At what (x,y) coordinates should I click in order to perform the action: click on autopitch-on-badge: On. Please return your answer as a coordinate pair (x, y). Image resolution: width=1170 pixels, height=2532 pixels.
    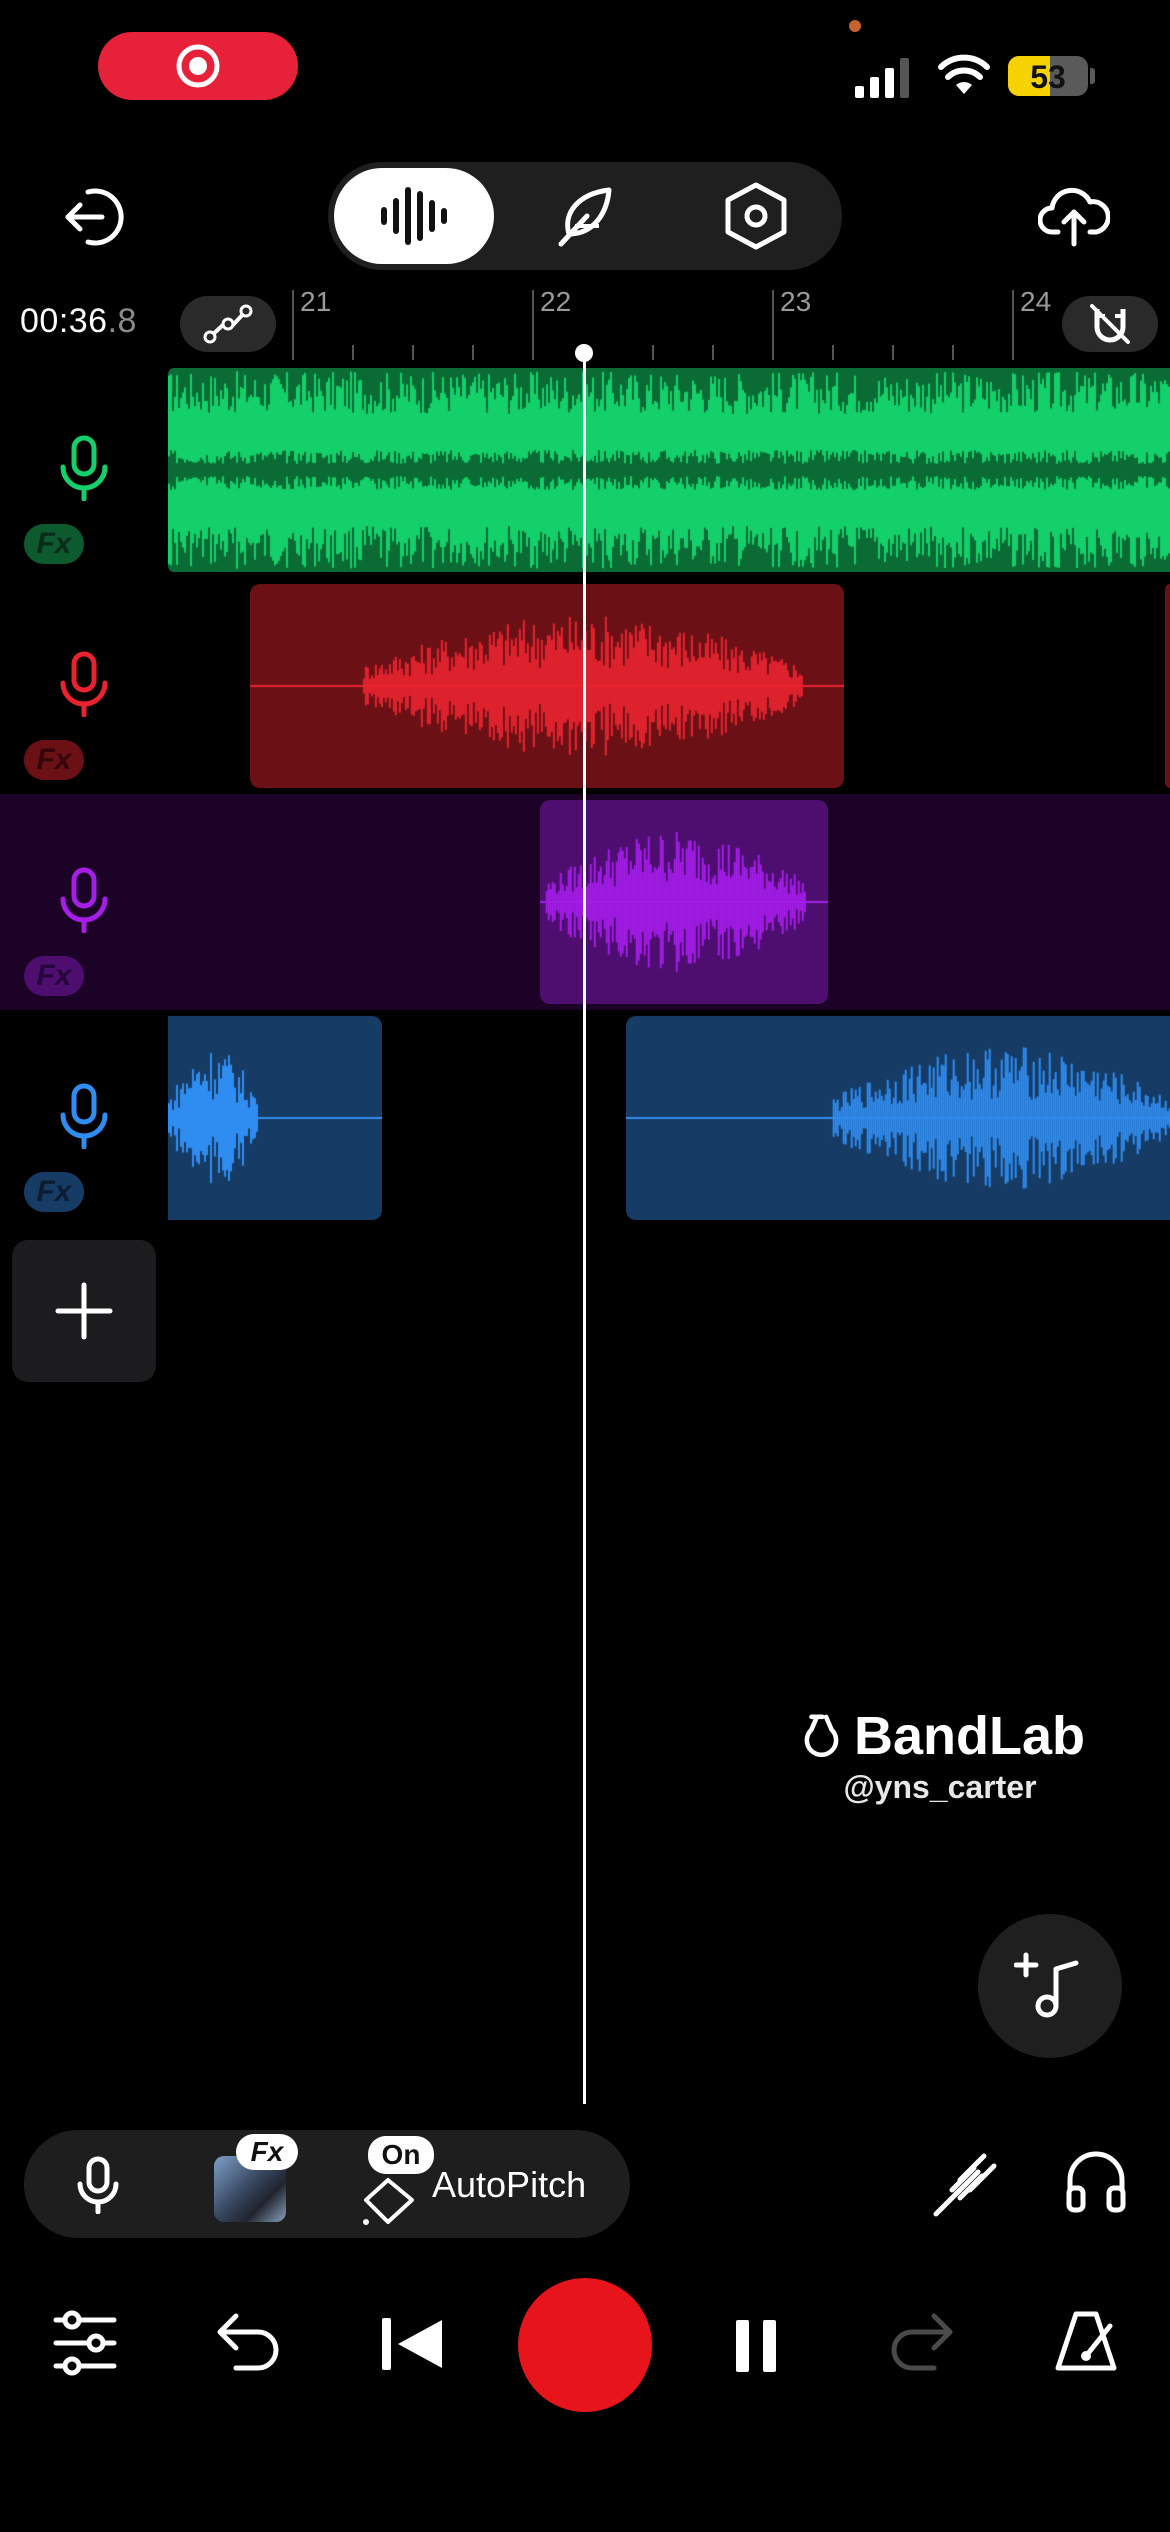
    Looking at the image, I should click on (401, 2155).